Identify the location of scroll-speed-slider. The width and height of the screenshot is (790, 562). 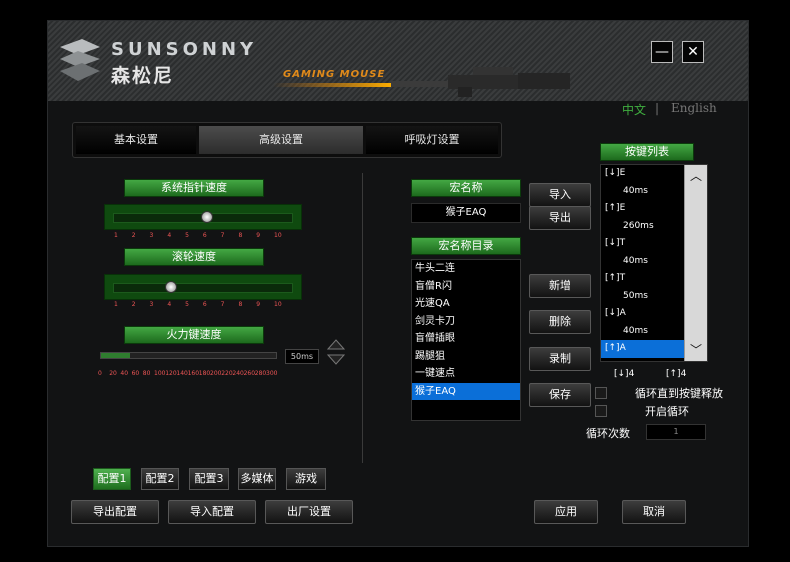
(203, 287).